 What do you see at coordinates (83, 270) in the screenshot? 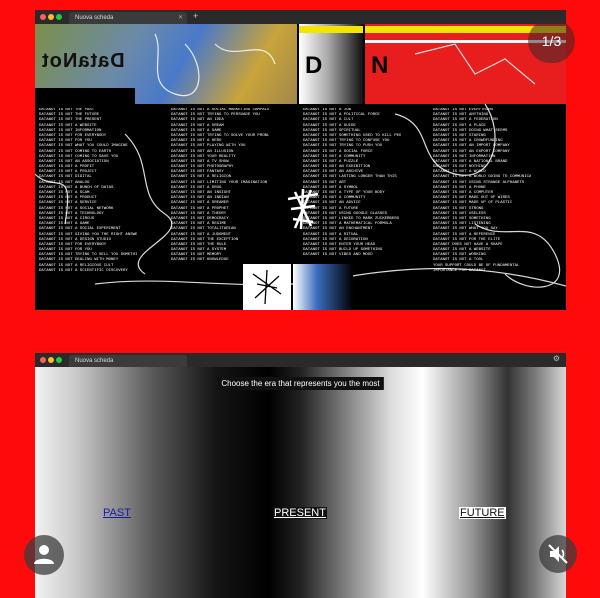
I see `statement-line: DATANOT IS NOT A SCIENTIFIC DISCOVERY` at bounding box center [83, 270].